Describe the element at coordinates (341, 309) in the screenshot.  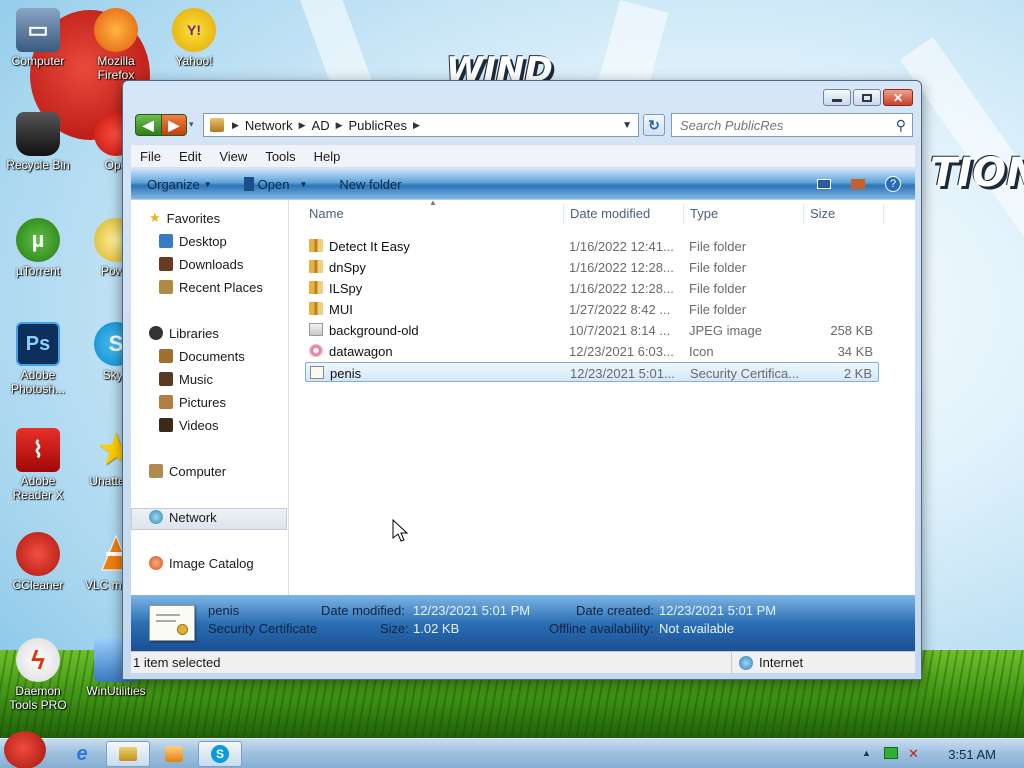
I see `file-name: MUI` at that location.